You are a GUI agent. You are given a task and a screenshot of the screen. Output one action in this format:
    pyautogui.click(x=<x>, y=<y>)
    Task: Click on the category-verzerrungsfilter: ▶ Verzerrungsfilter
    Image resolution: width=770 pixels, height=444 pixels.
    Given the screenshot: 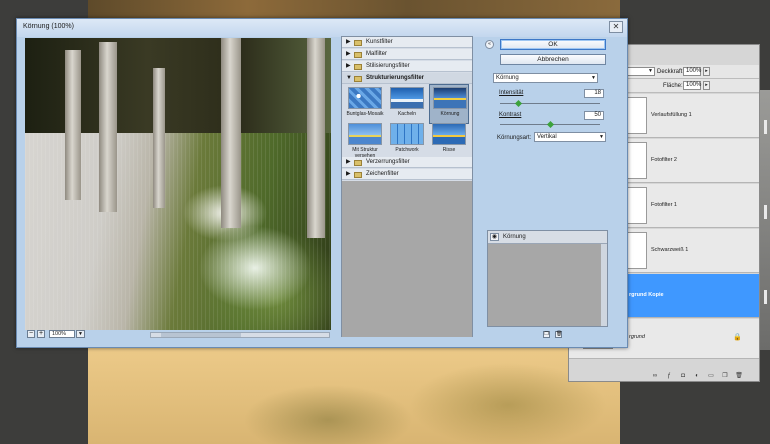 What is the action you would take?
    pyautogui.click(x=407, y=162)
    